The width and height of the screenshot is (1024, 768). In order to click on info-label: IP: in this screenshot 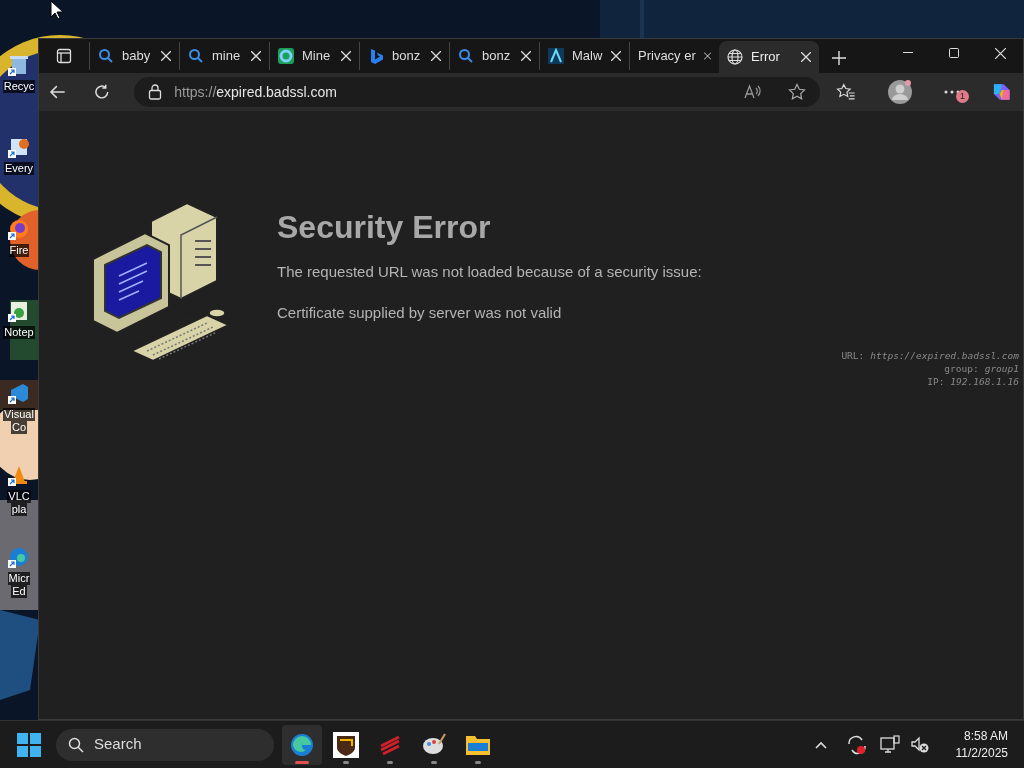, I will do `click(936, 381)`.